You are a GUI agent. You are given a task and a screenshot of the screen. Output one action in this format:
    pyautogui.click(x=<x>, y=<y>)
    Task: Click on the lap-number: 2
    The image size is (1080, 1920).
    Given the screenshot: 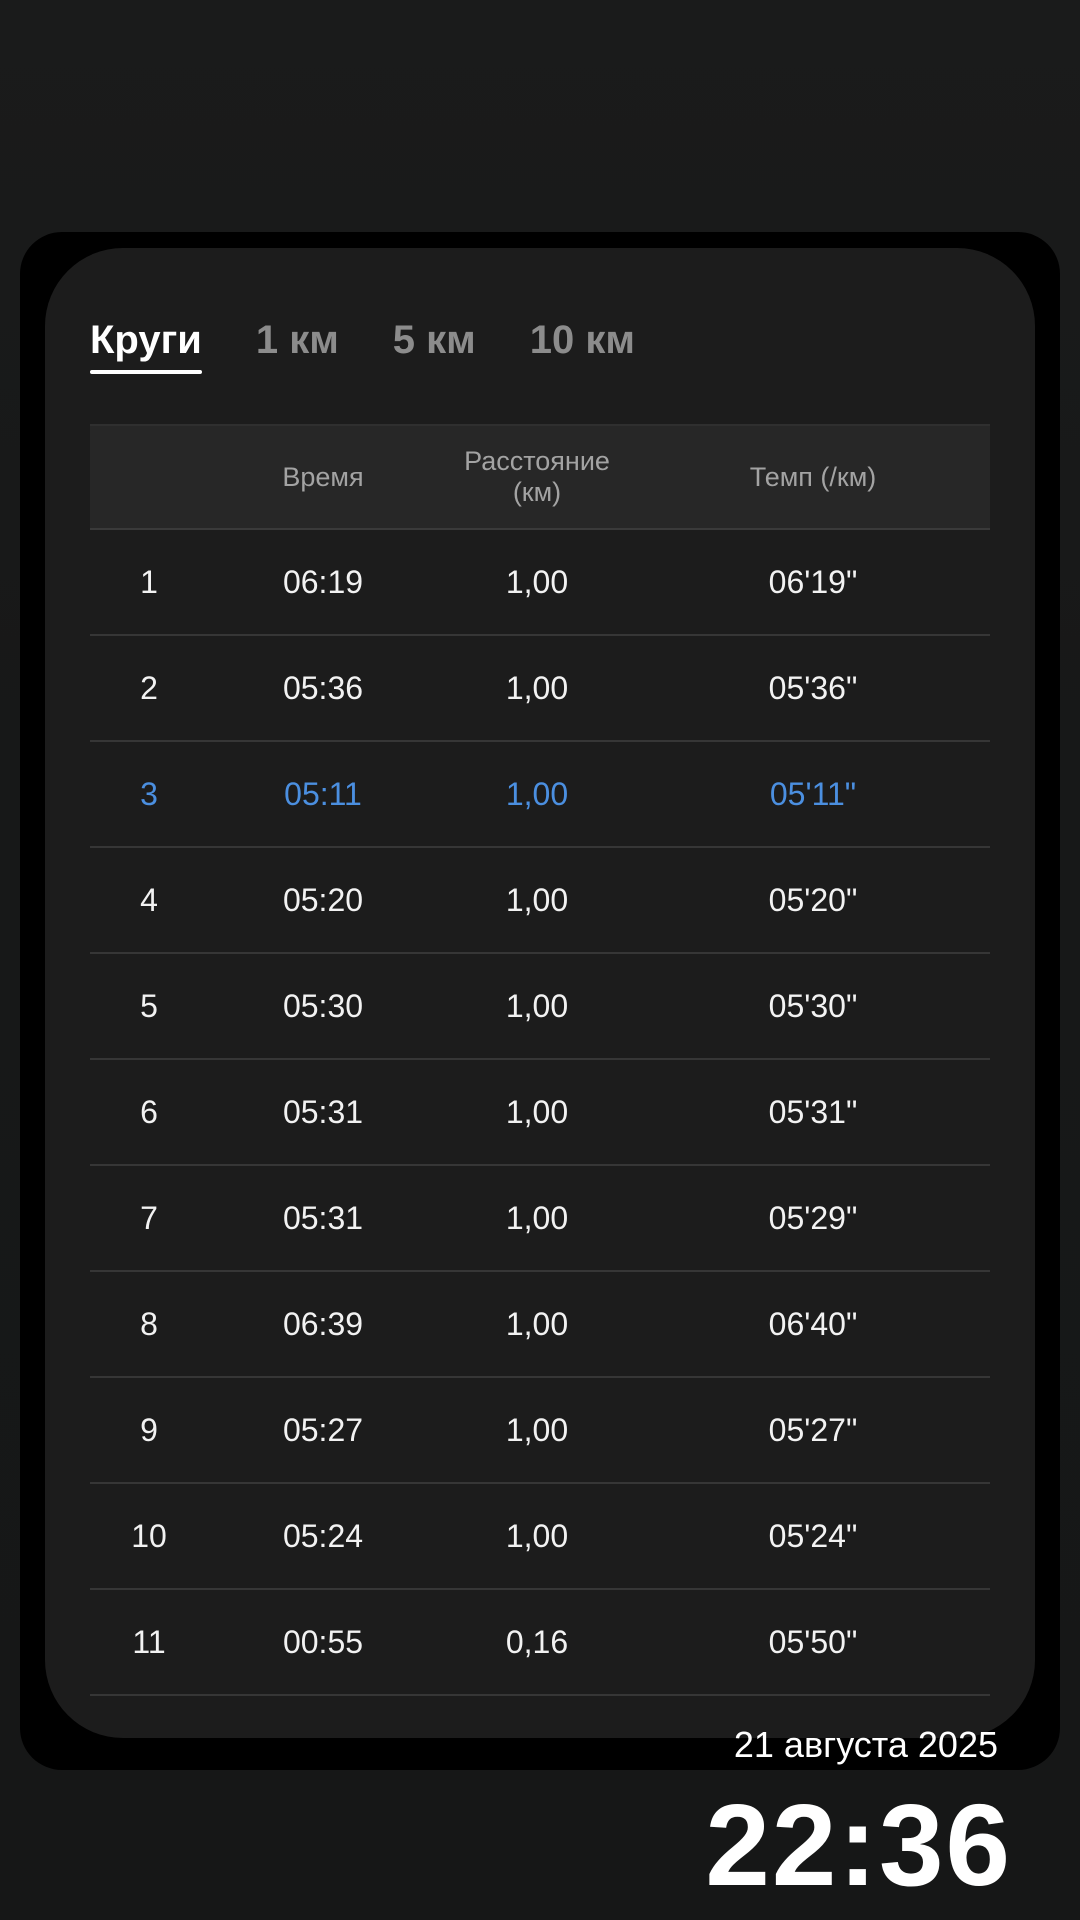 What is the action you would take?
    pyautogui.click(x=149, y=687)
    